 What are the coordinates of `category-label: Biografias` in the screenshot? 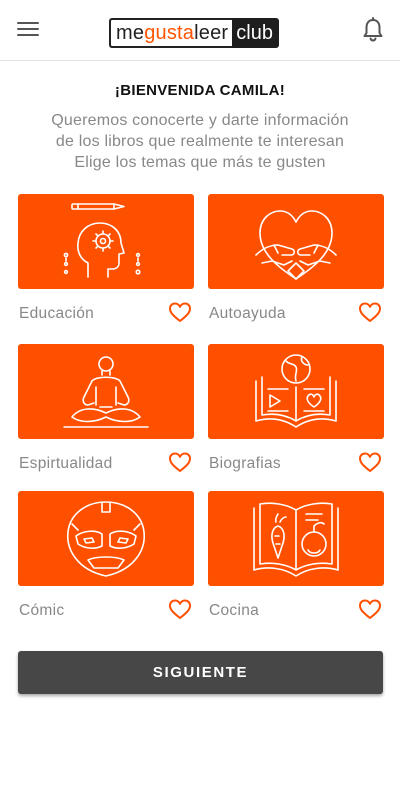 It's located at (245, 463).